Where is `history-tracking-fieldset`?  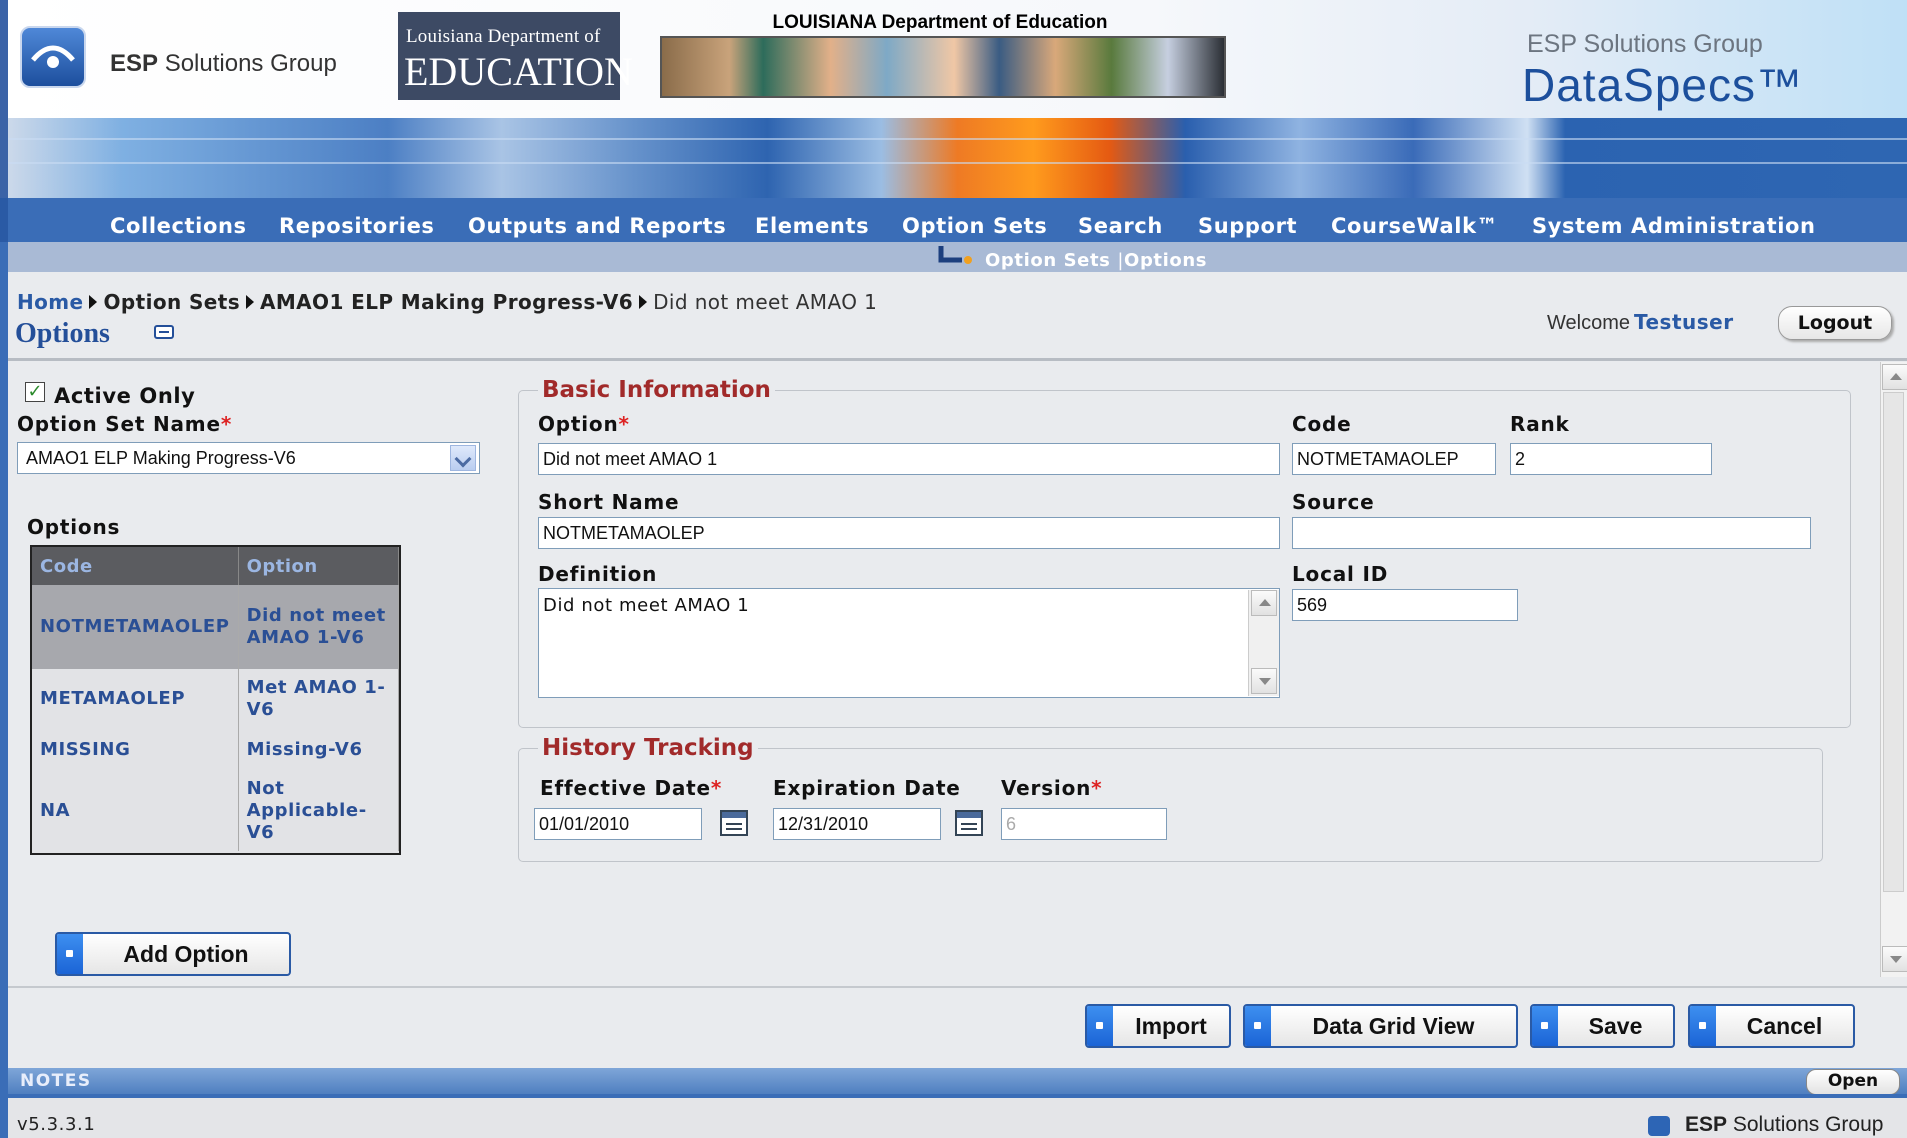
history-tracking-fieldset is located at coordinates (1170, 805).